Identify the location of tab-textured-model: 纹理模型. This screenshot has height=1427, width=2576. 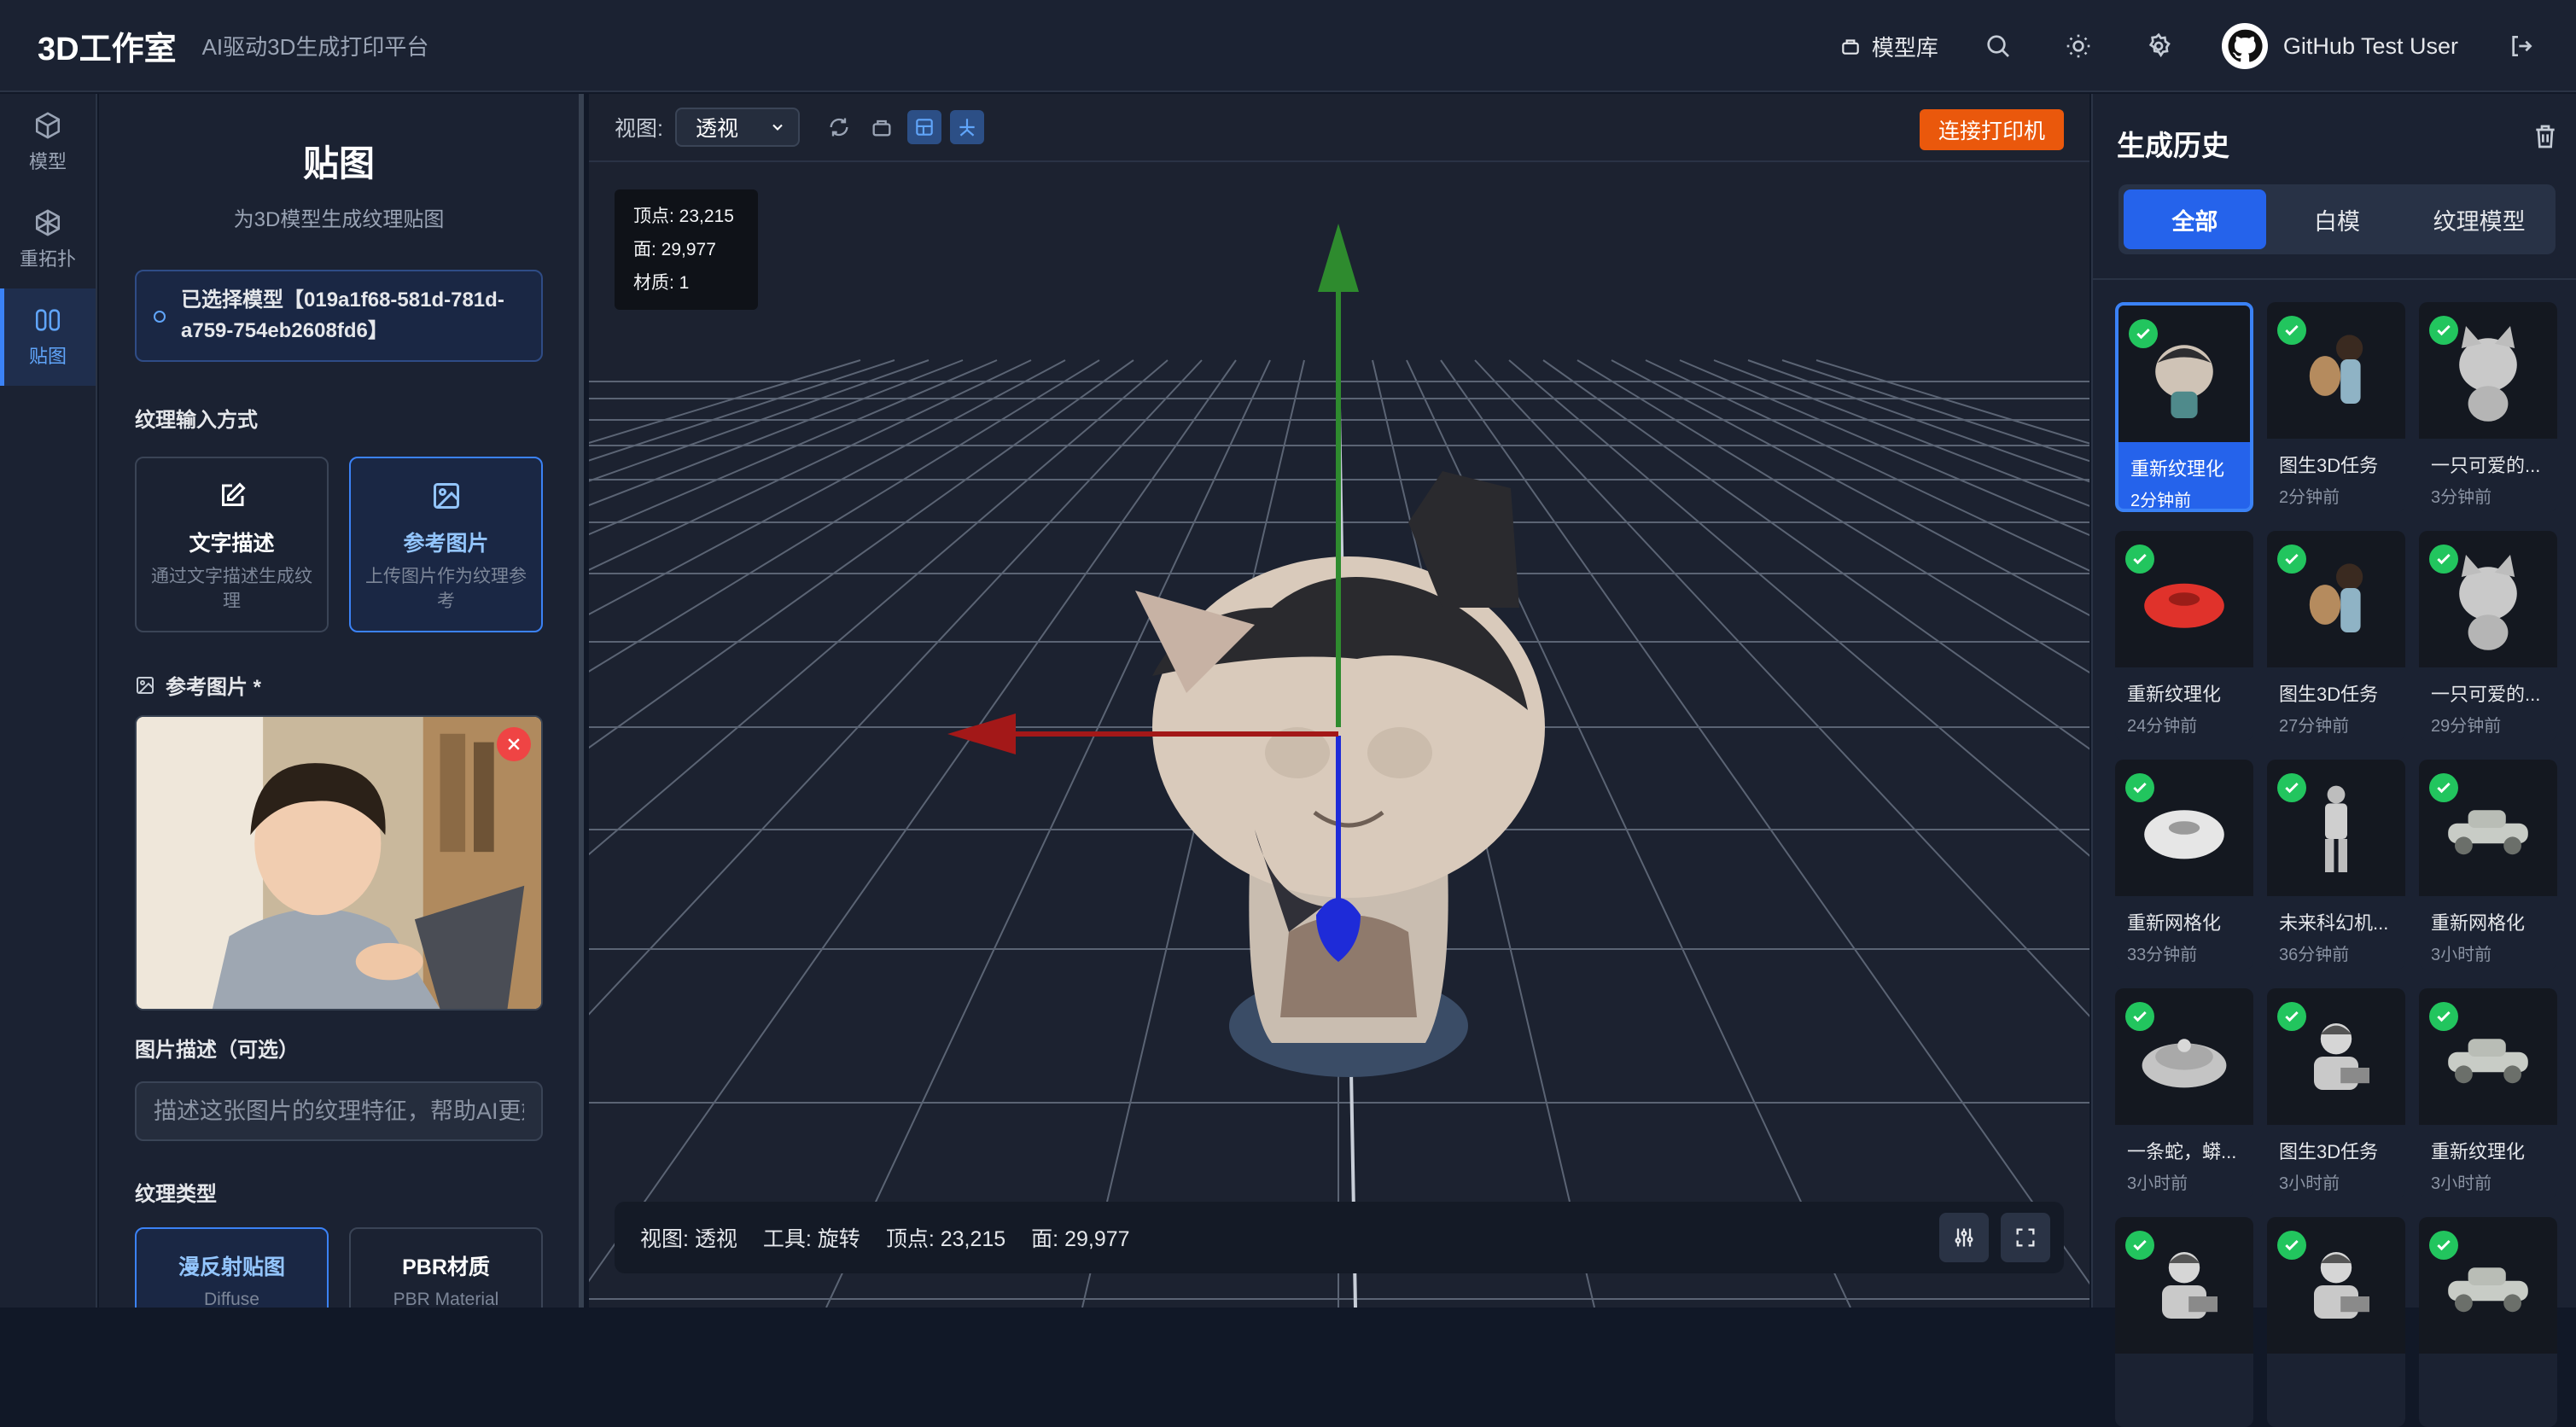
(2479, 219).